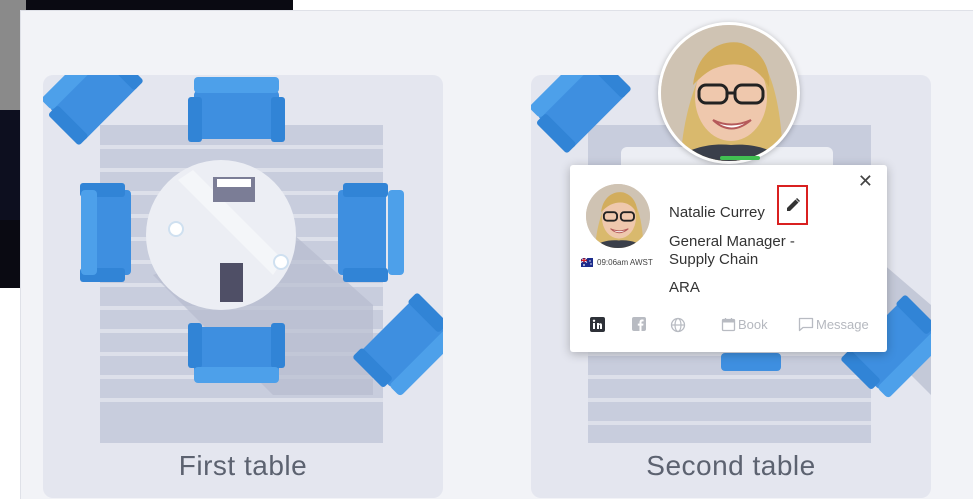 This screenshot has width=973, height=499. I want to click on profile-actions: Book Message, so click(735, 327).